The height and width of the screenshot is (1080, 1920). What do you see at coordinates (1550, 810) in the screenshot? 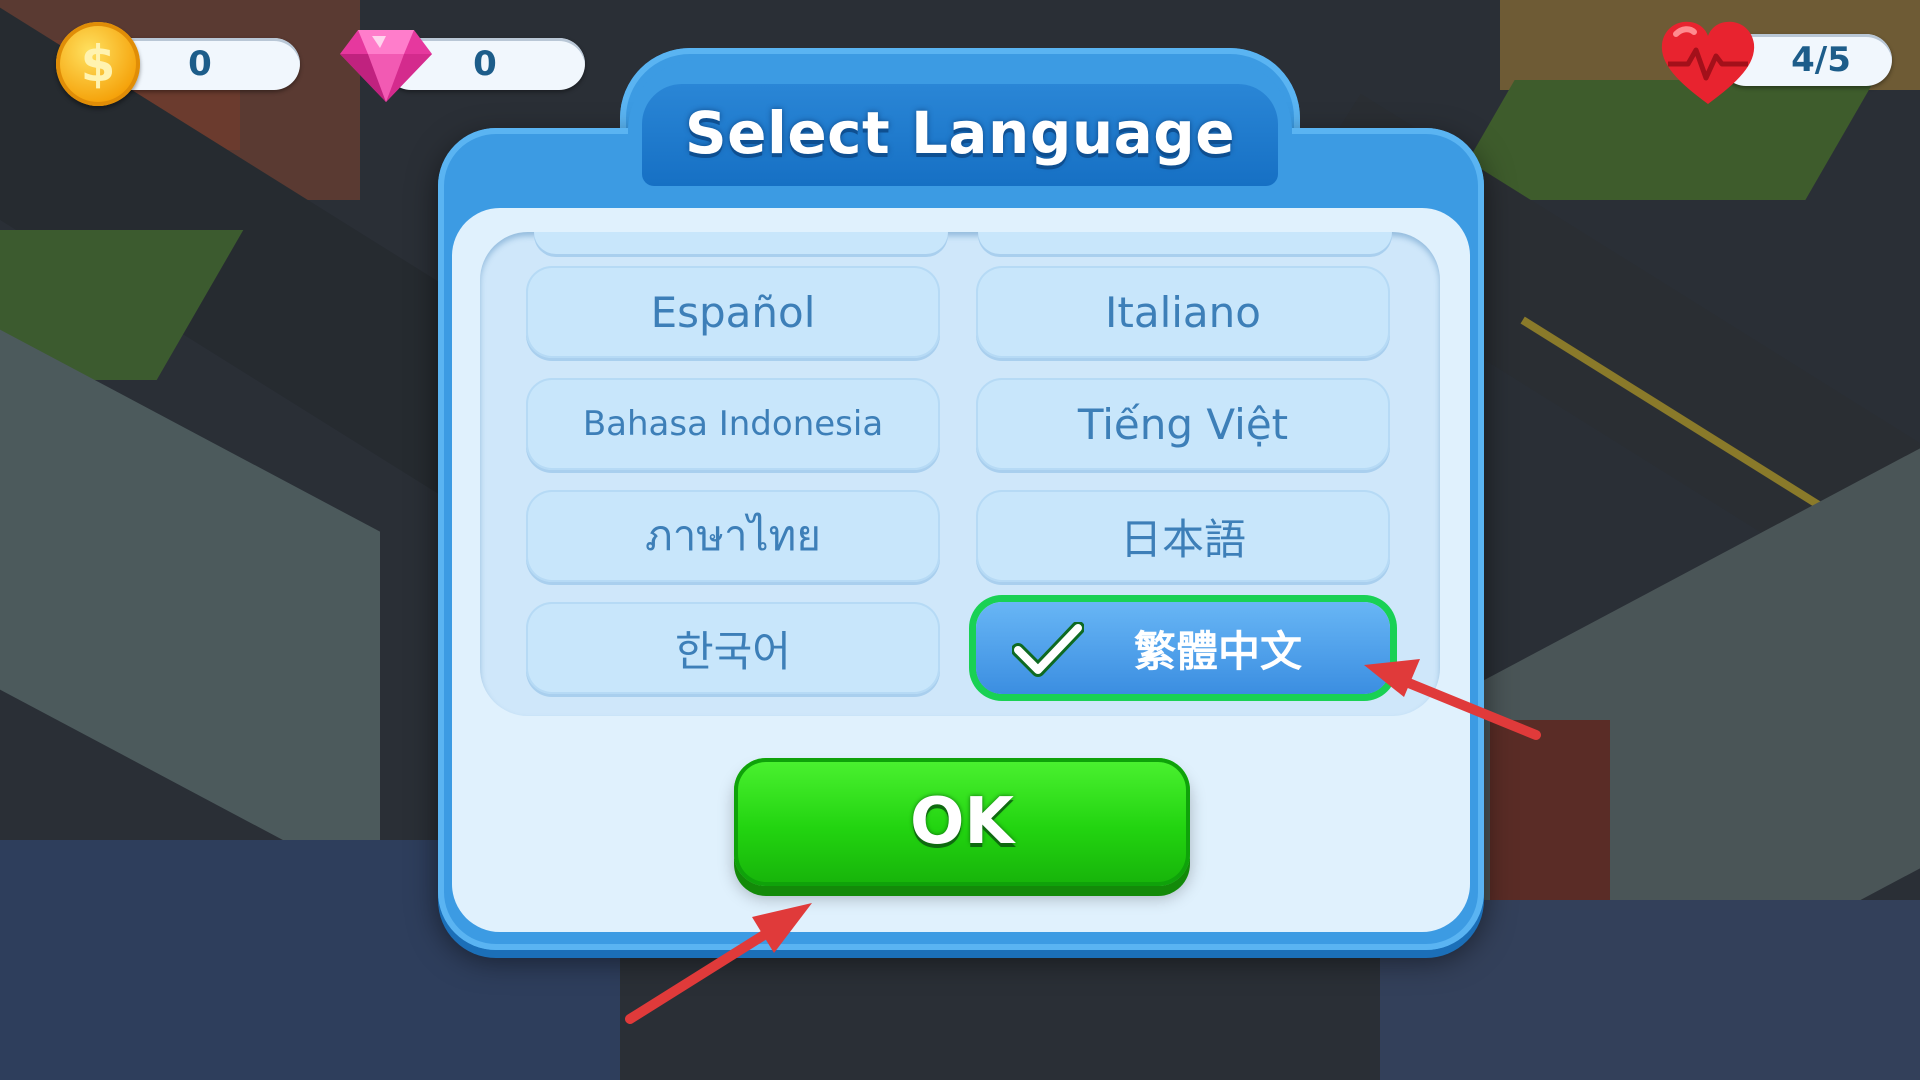
I see `stairs` at bounding box center [1550, 810].